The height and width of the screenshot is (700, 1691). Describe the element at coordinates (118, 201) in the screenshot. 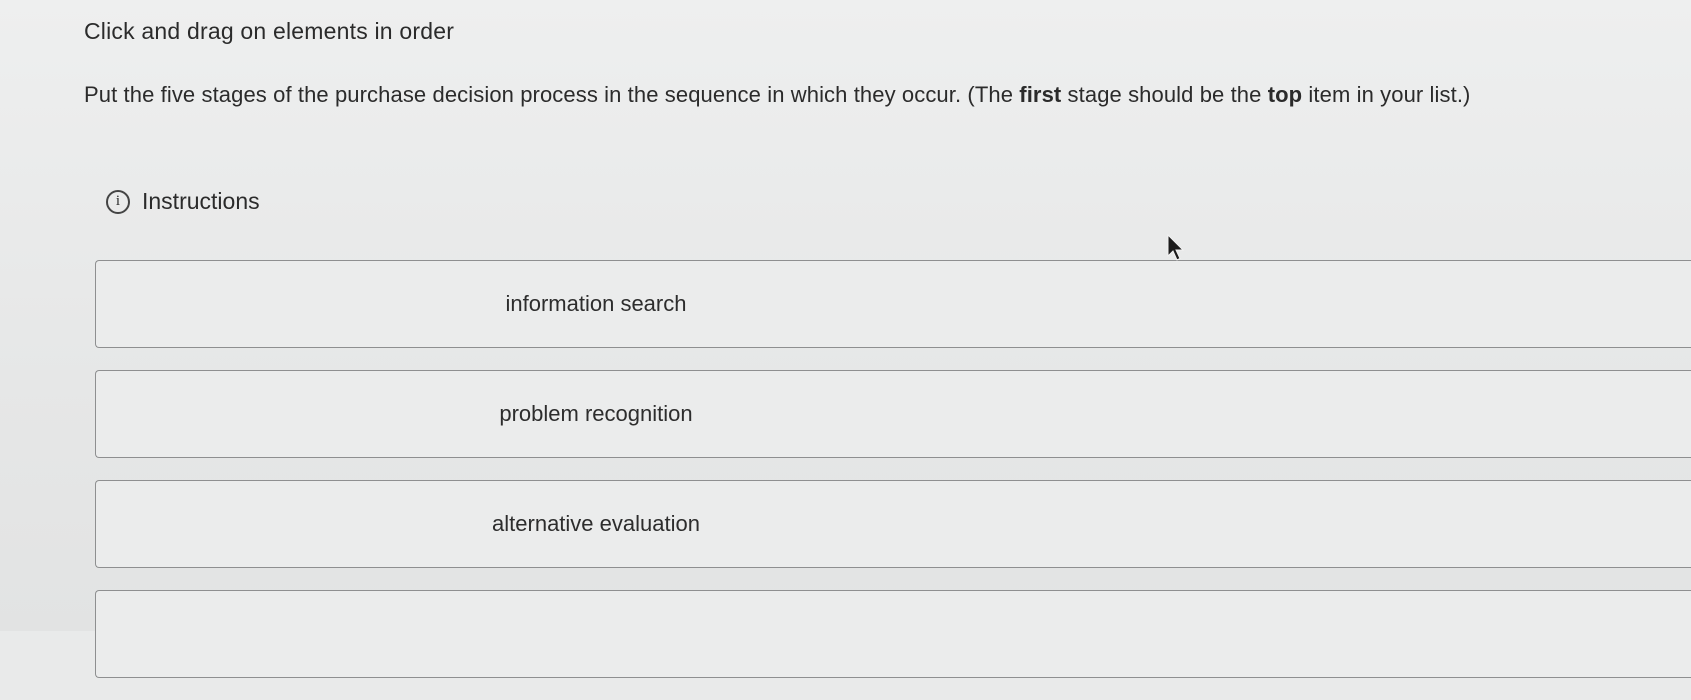

I see `info-icon: i` at that location.